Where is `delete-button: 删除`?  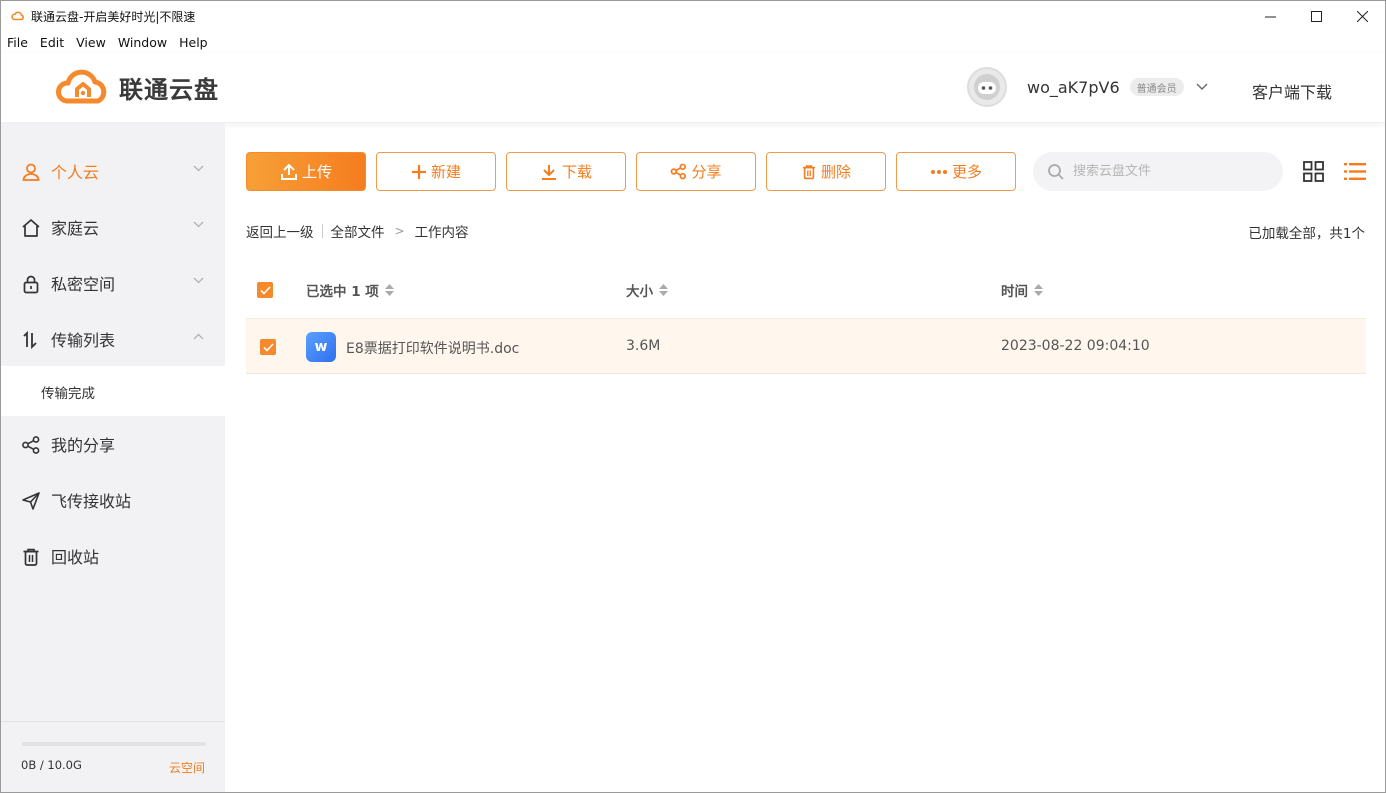
delete-button: 删除 is located at coordinates (826, 171).